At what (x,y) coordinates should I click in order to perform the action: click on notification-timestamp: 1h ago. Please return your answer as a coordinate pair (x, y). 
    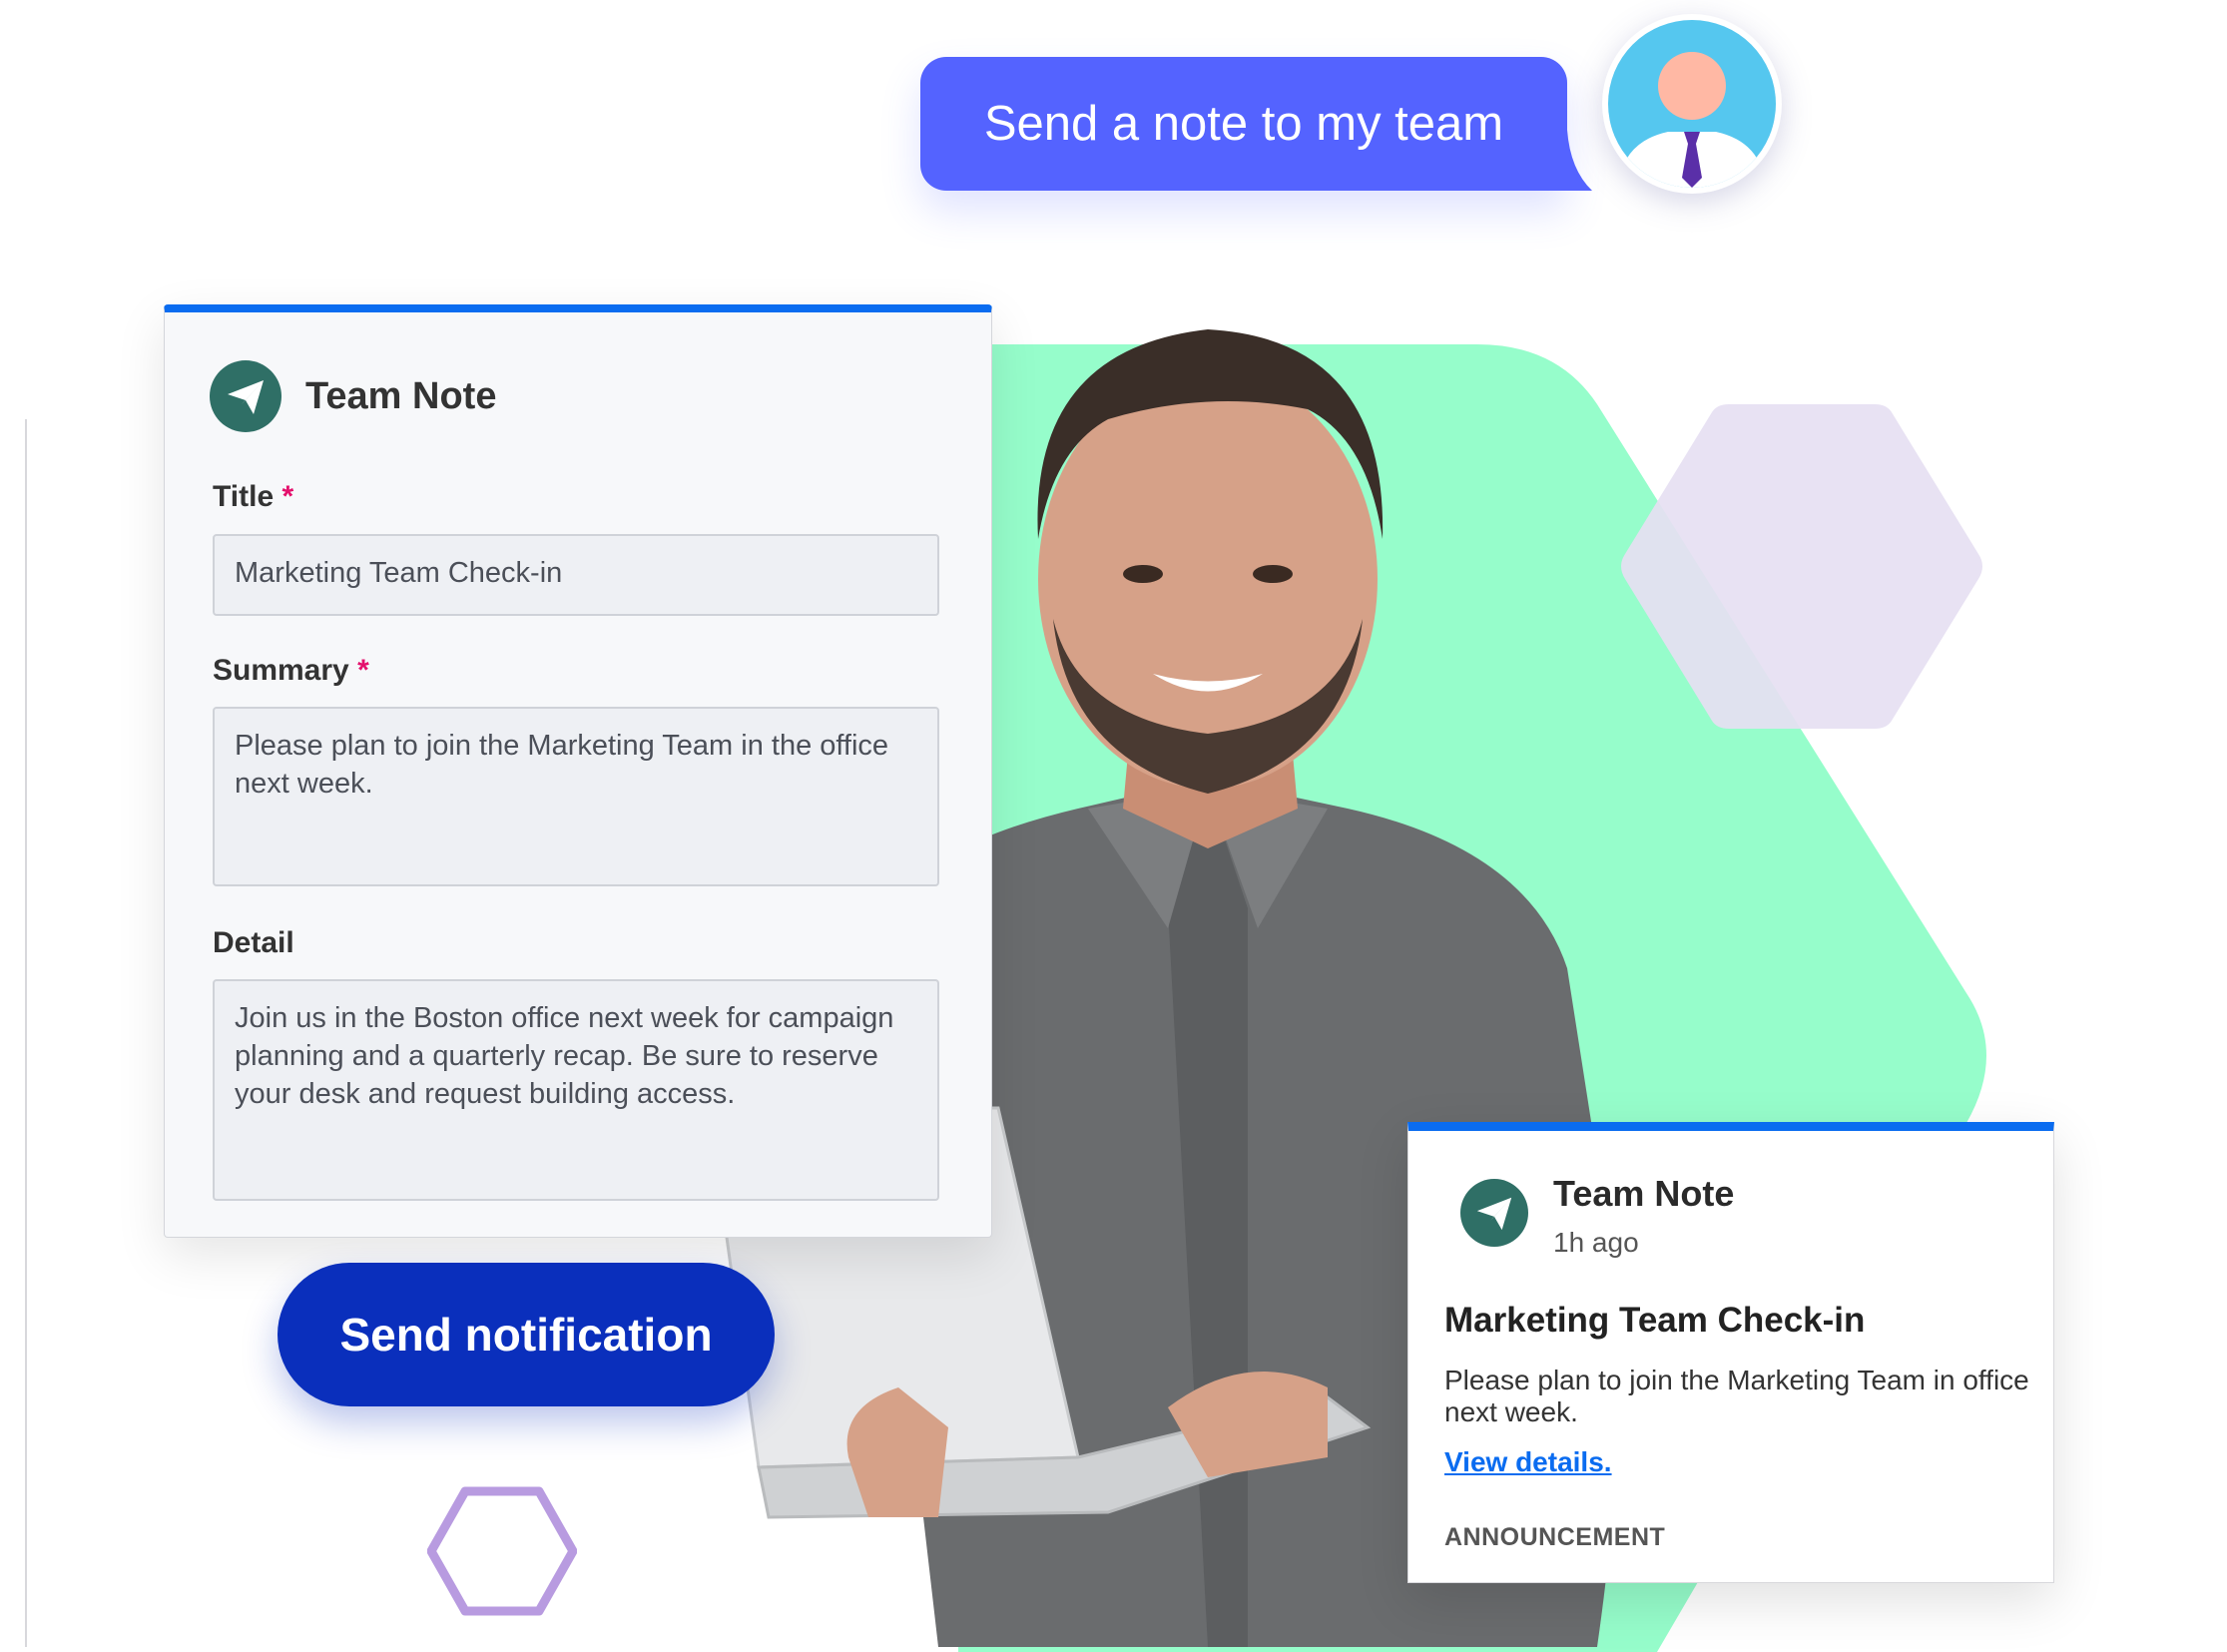
    Looking at the image, I should click on (1596, 1242).